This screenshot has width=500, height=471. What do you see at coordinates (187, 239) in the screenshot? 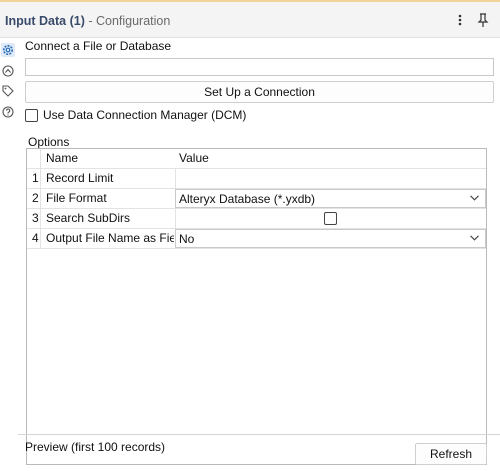
I see `output-filename-value: No` at bounding box center [187, 239].